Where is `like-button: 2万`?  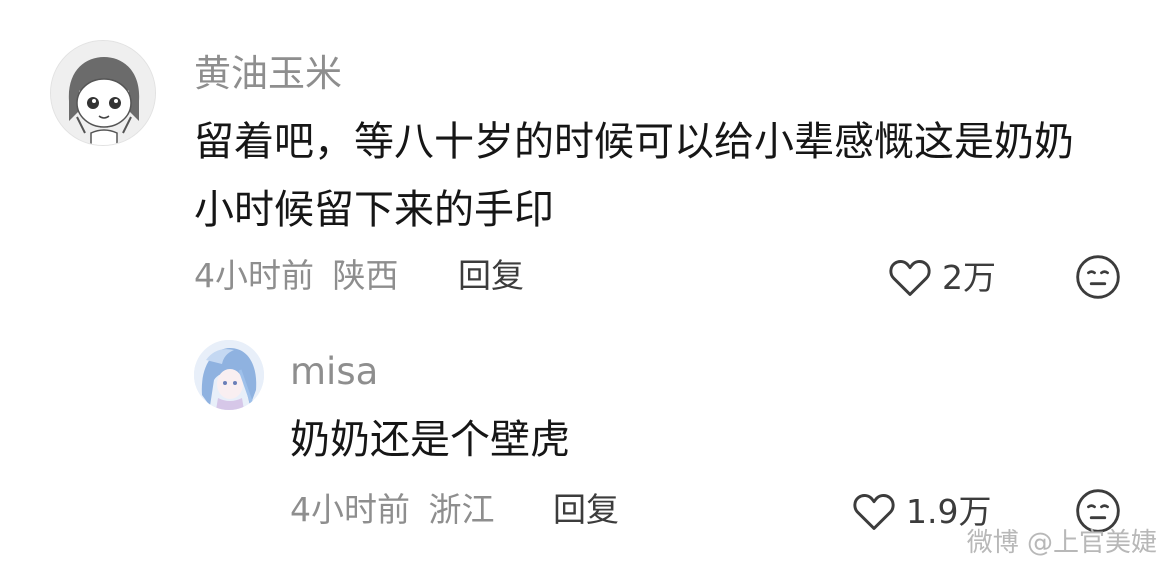
like-button: 2万 is located at coordinates (942, 277).